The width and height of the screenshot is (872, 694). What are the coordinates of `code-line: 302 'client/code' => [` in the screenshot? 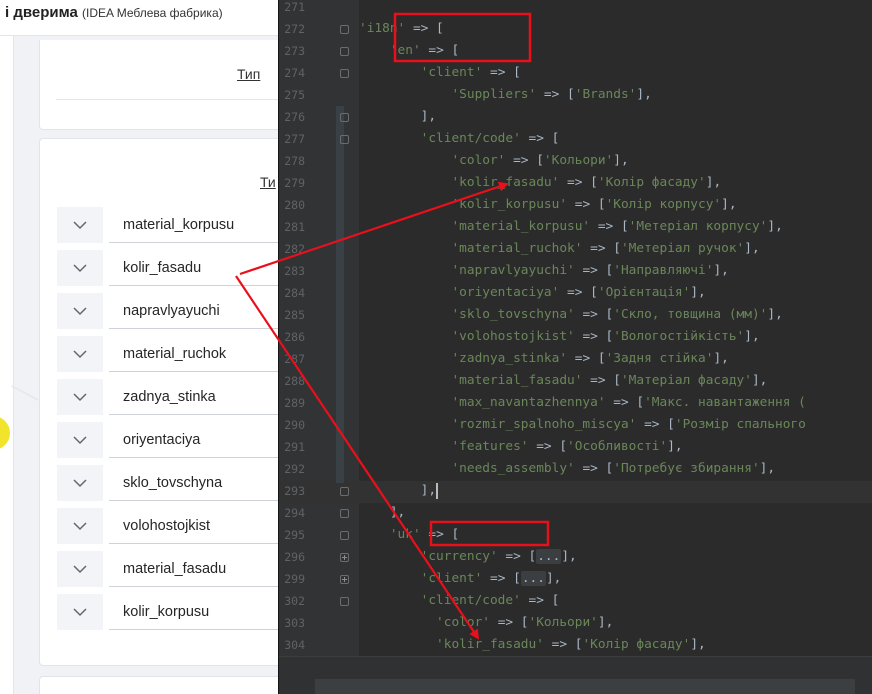 It's located at (575, 601).